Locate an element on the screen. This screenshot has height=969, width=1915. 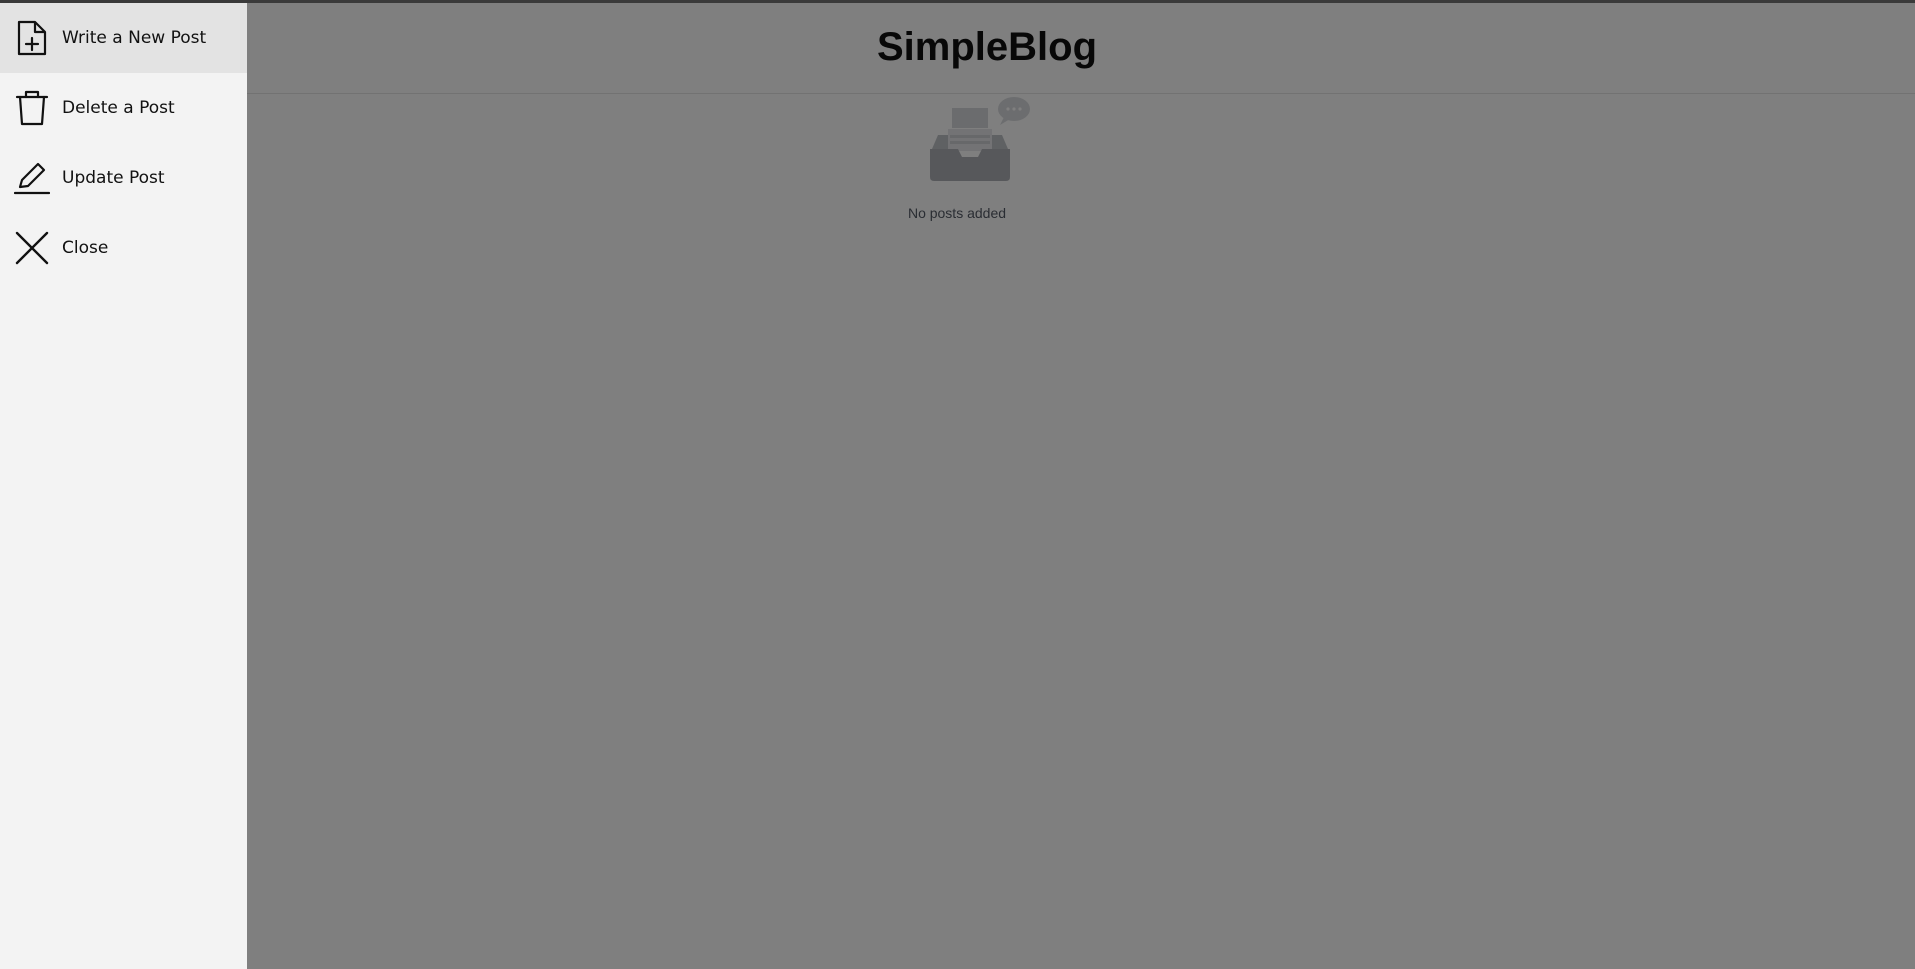
close-icon is located at coordinates (32, 248).